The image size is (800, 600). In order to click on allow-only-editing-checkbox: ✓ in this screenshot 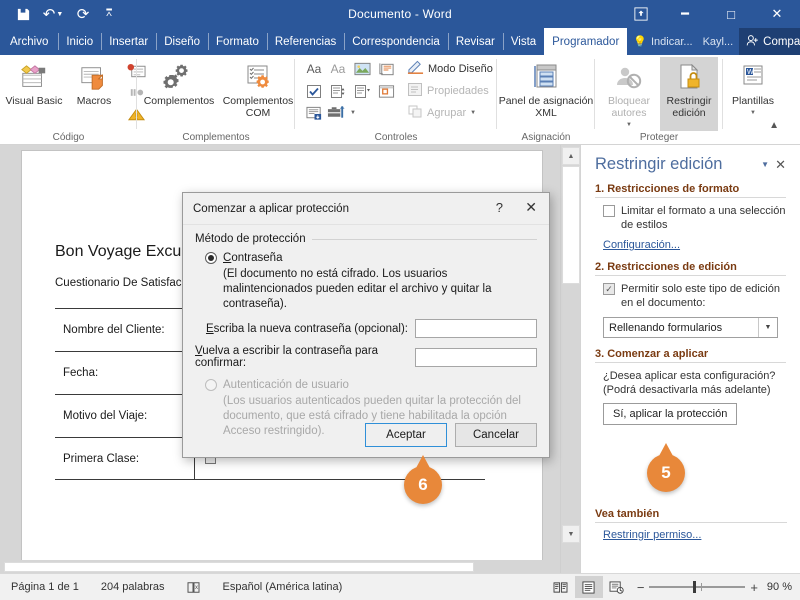, I will do `click(609, 289)`.